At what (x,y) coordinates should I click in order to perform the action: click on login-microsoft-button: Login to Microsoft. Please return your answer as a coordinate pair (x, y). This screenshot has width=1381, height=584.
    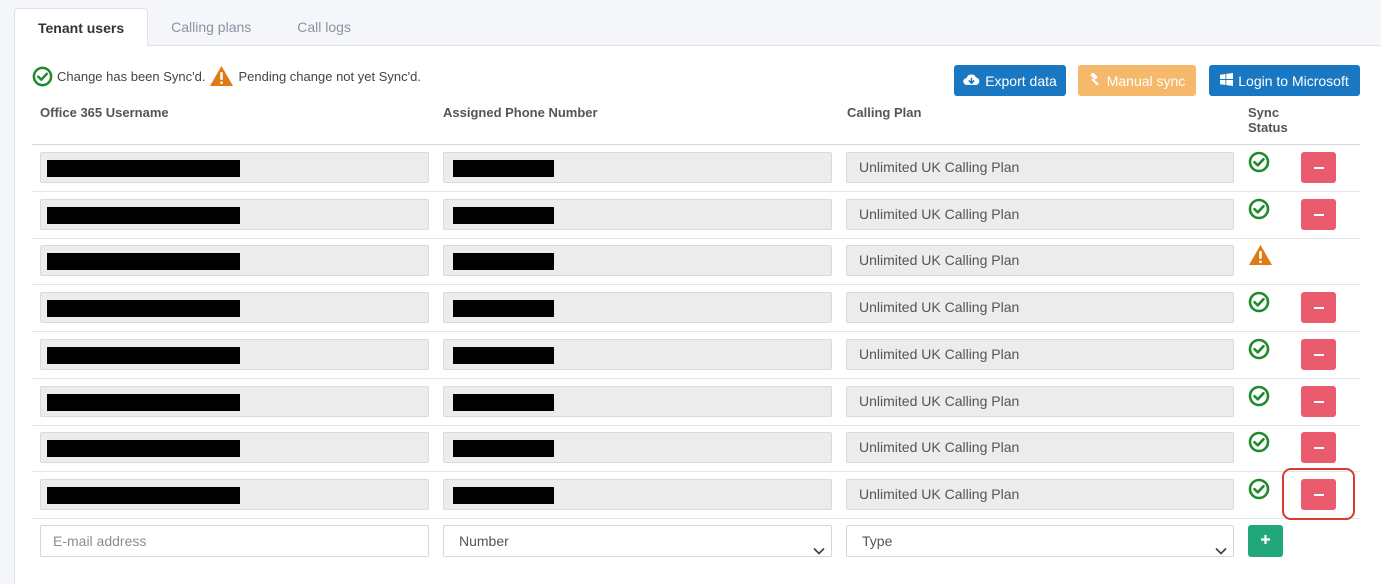
    Looking at the image, I should click on (1284, 80).